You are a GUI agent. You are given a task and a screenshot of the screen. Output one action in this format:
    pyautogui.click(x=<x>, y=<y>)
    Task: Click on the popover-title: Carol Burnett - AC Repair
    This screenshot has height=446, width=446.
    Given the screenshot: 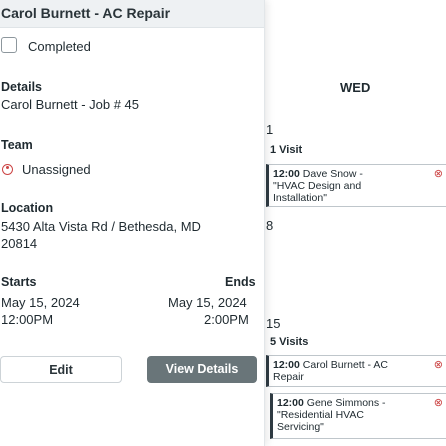 What is the action you would take?
    pyautogui.click(x=86, y=13)
    